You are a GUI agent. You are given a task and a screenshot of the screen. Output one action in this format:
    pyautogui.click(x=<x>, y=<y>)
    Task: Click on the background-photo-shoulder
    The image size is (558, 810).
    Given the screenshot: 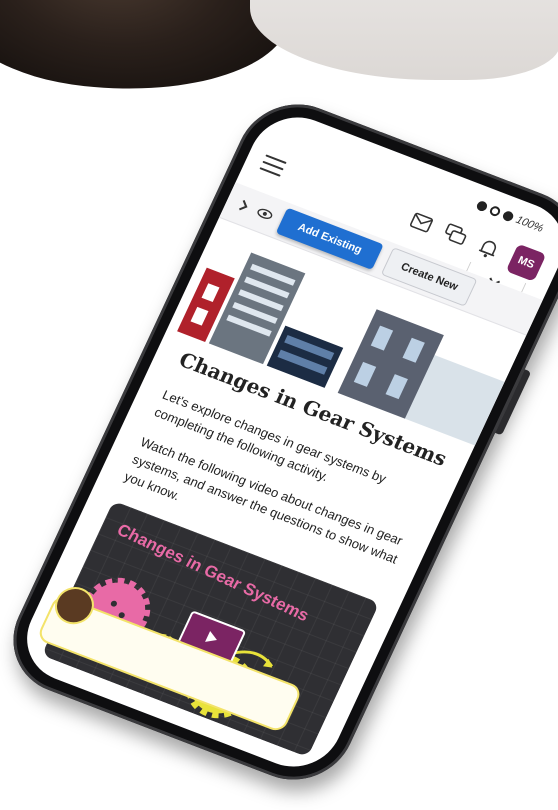 What is the action you would take?
    pyautogui.click(x=404, y=40)
    